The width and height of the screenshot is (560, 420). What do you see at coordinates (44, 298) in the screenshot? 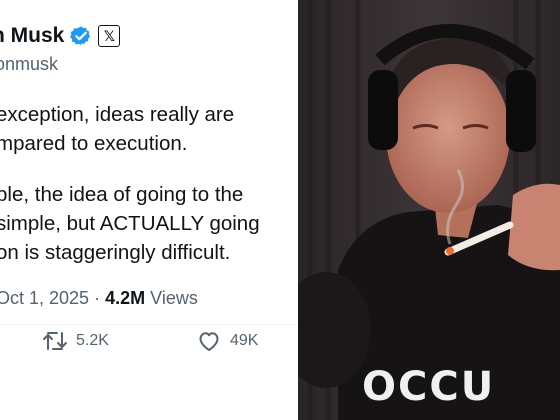
I see `tweet-date: Oct 1, 2025` at bounding box center [44, 298].